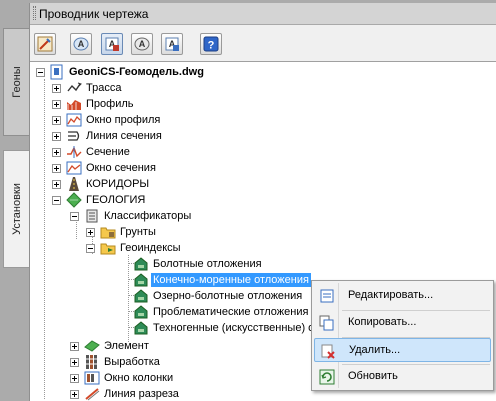 This screenshot has width=496, height=401. Describe the element at coordinates (121, 168) in the screenshot. I see `tree-item-label: Окно сечения` at that location.